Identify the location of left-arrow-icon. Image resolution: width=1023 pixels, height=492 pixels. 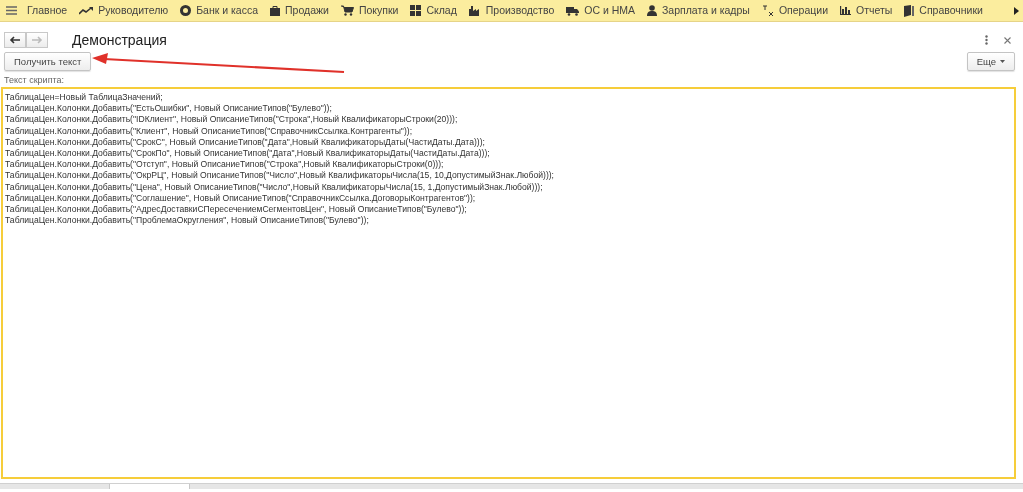
(15, 40).